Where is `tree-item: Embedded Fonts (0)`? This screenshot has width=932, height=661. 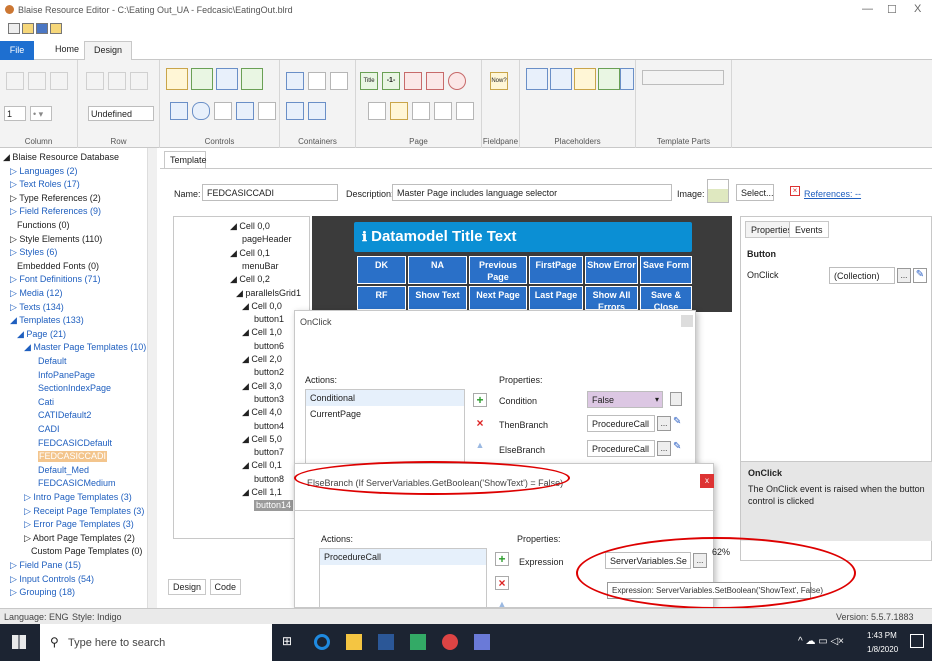 tree-item: Embedded Fonts (0) is located at coordinates (58, 266).